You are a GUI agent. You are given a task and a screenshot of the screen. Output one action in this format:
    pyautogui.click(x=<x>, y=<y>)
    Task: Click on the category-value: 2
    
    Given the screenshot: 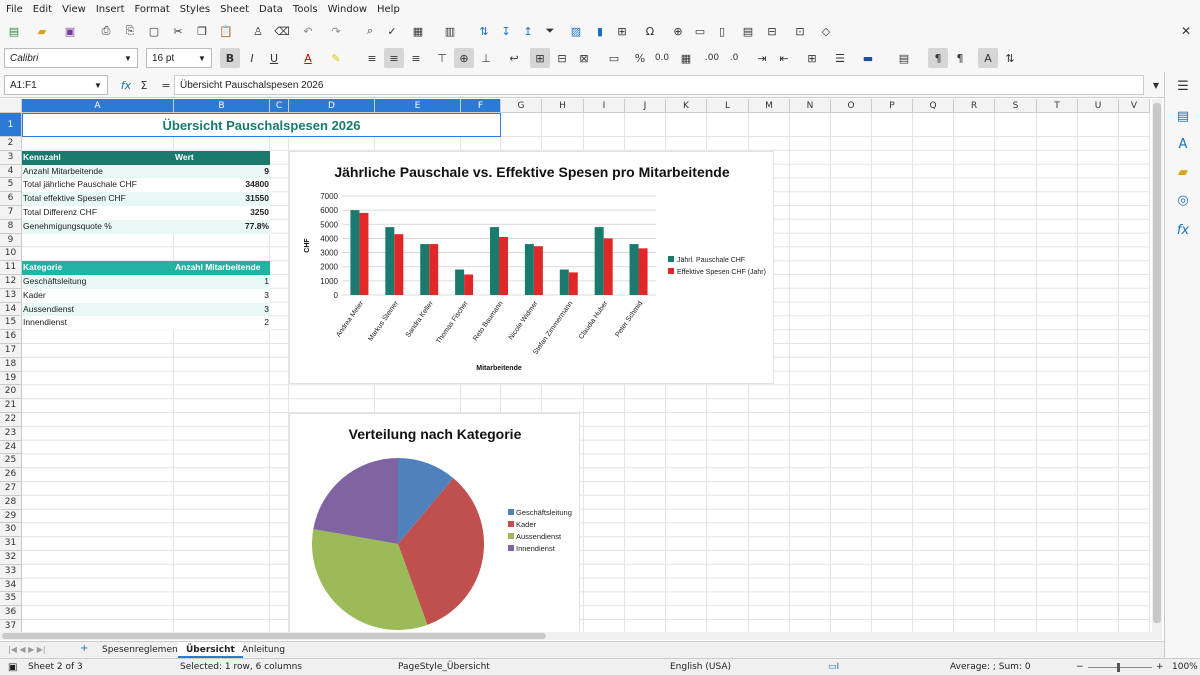 What is the action you would take?
    pyautogui.click(x=222, y=323)
    